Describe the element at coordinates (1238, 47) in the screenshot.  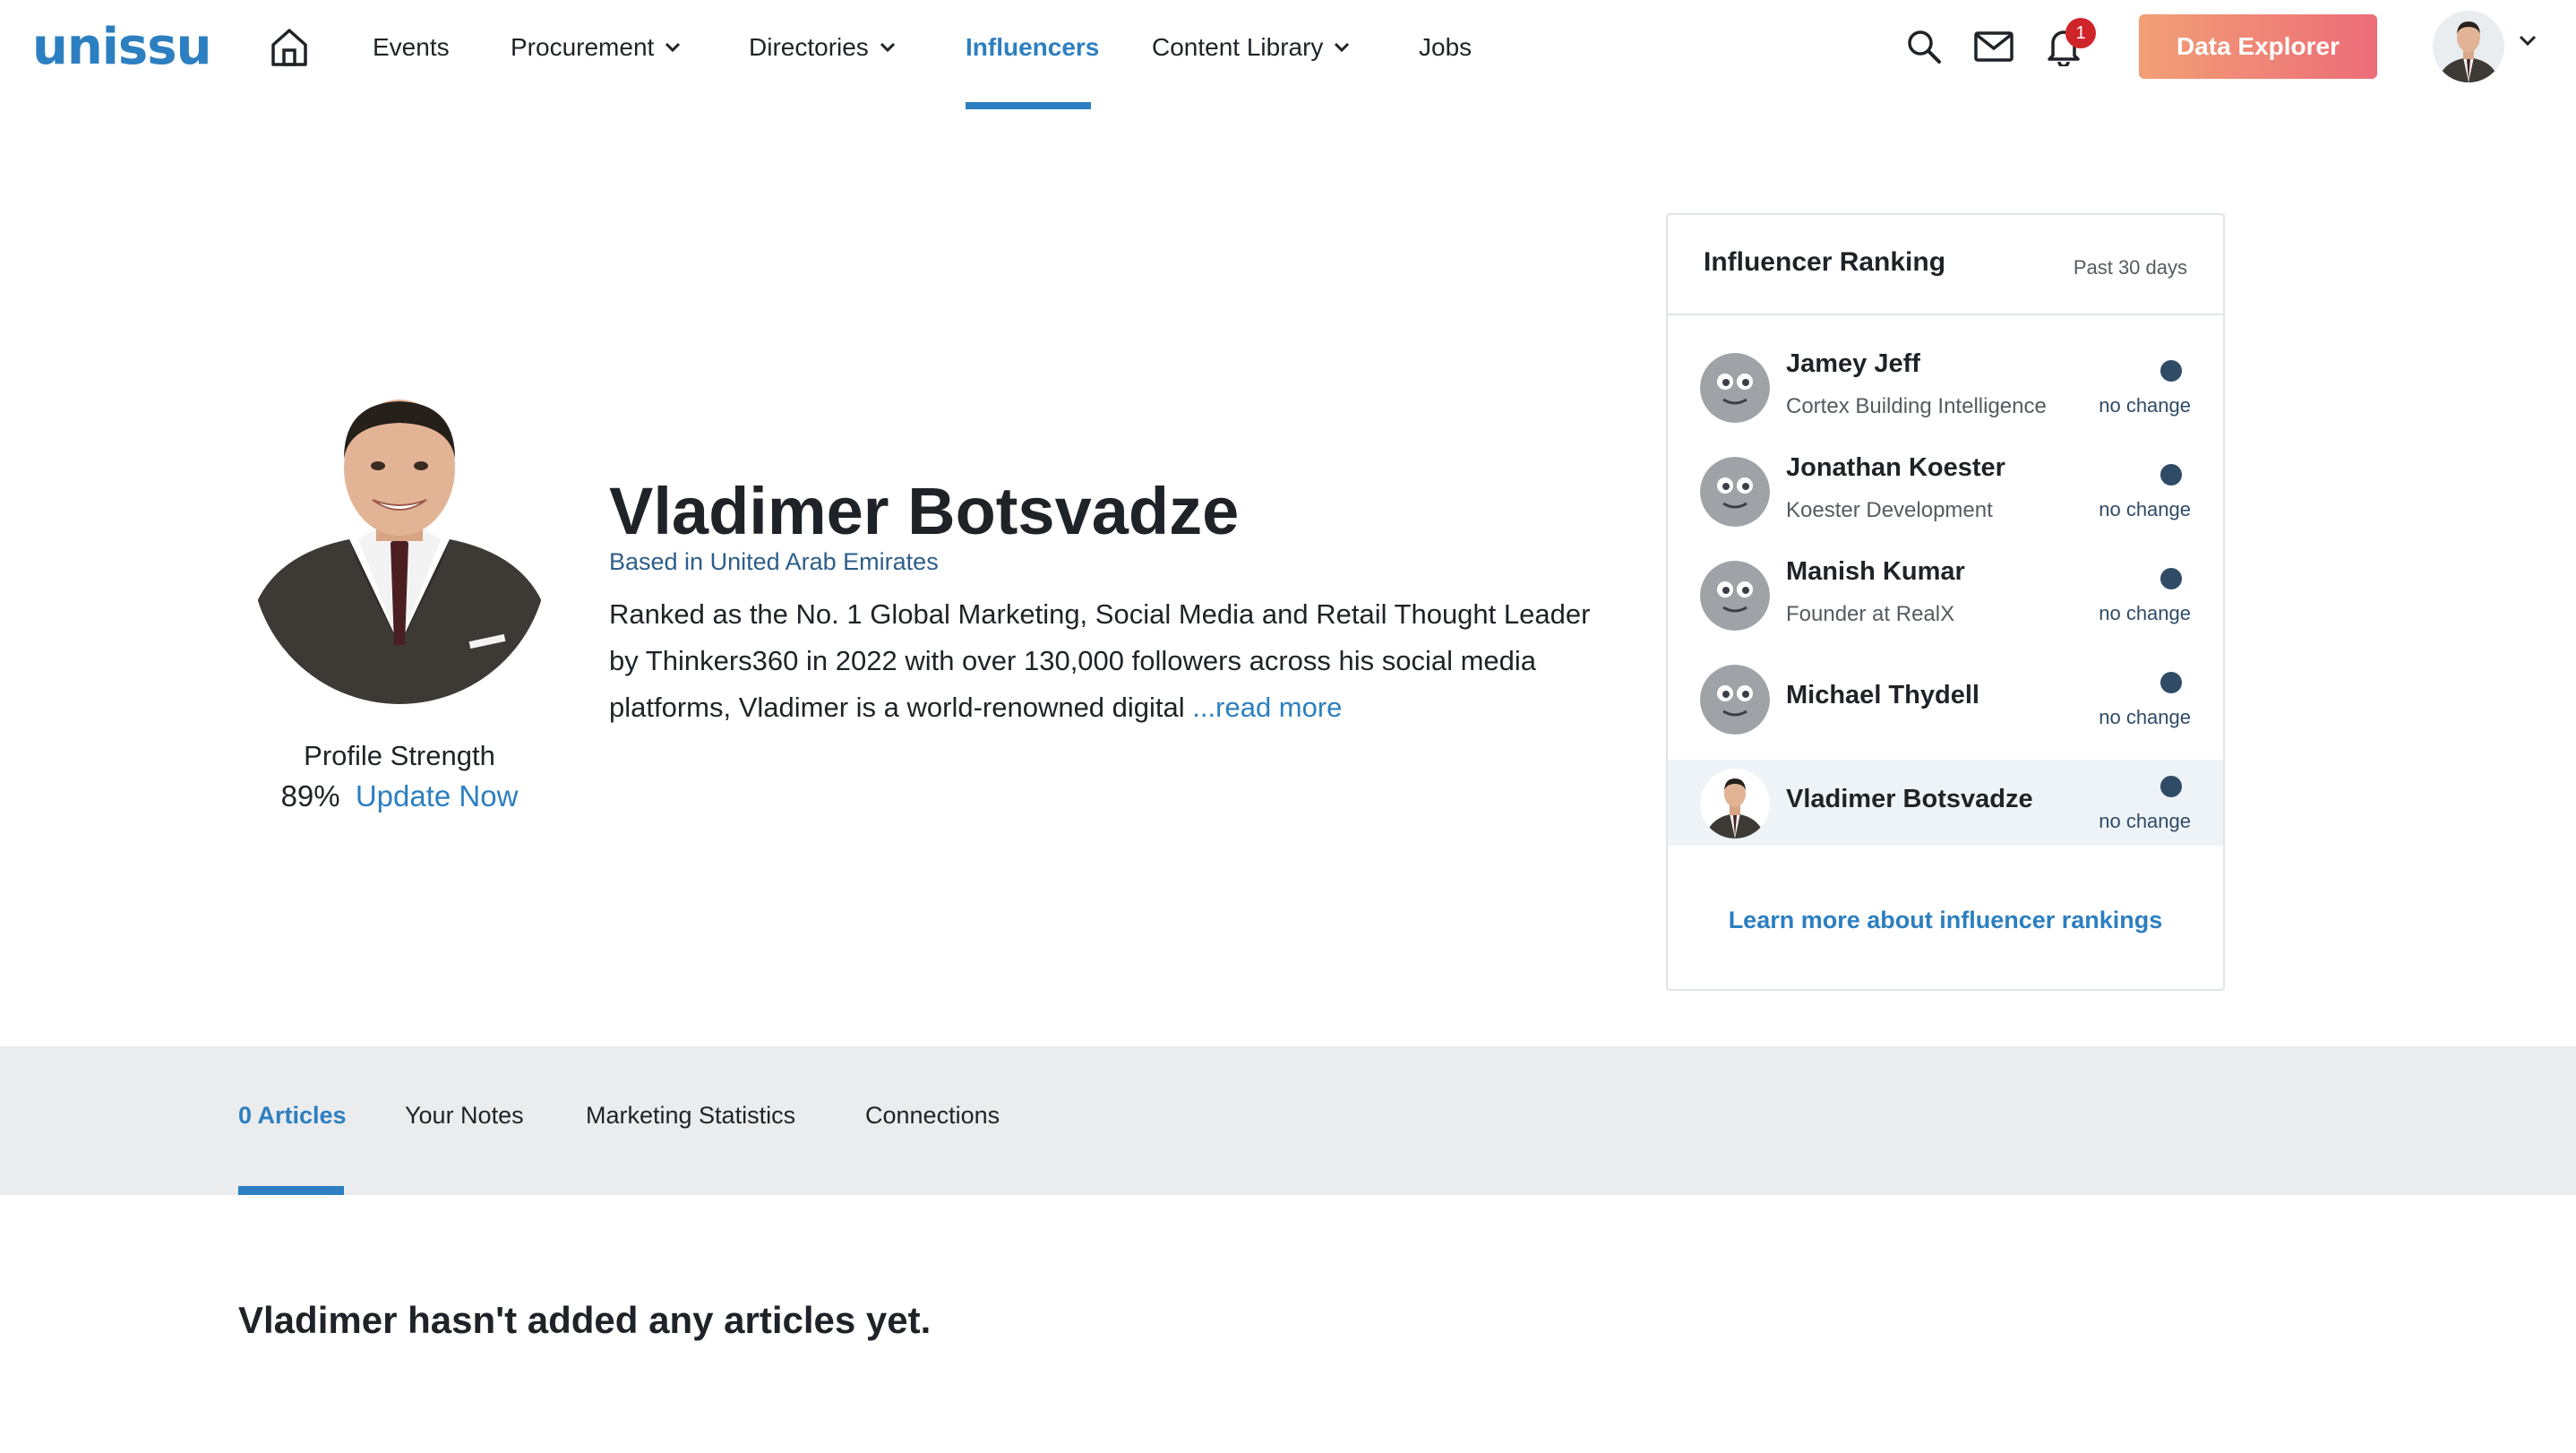
I see `nav-content-library-label: Content Library` at that location.